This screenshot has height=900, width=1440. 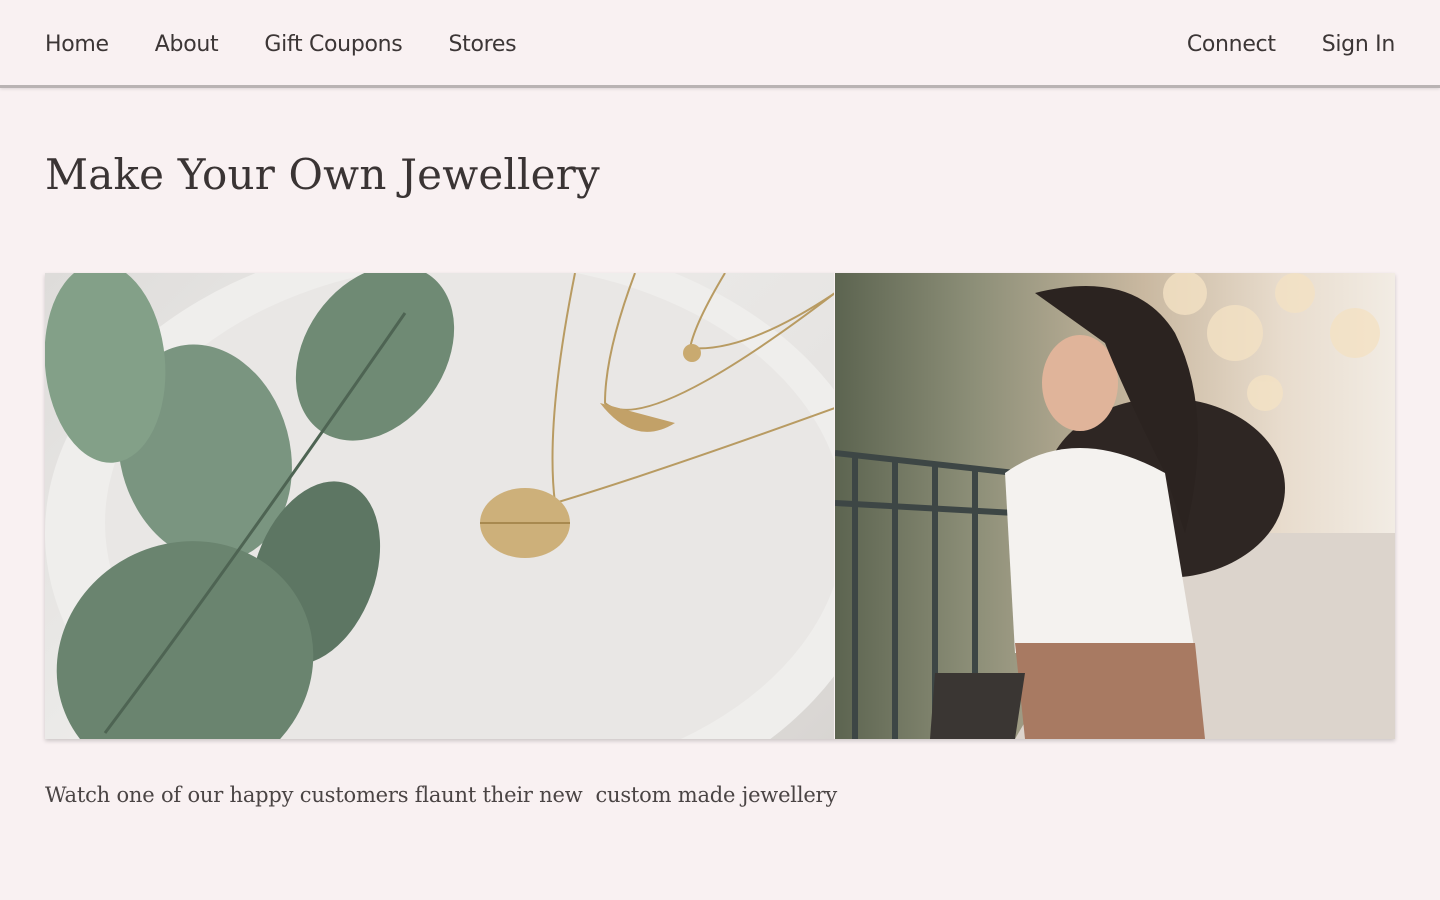 I want to click on face-shape, so click(x=1080, y=383).